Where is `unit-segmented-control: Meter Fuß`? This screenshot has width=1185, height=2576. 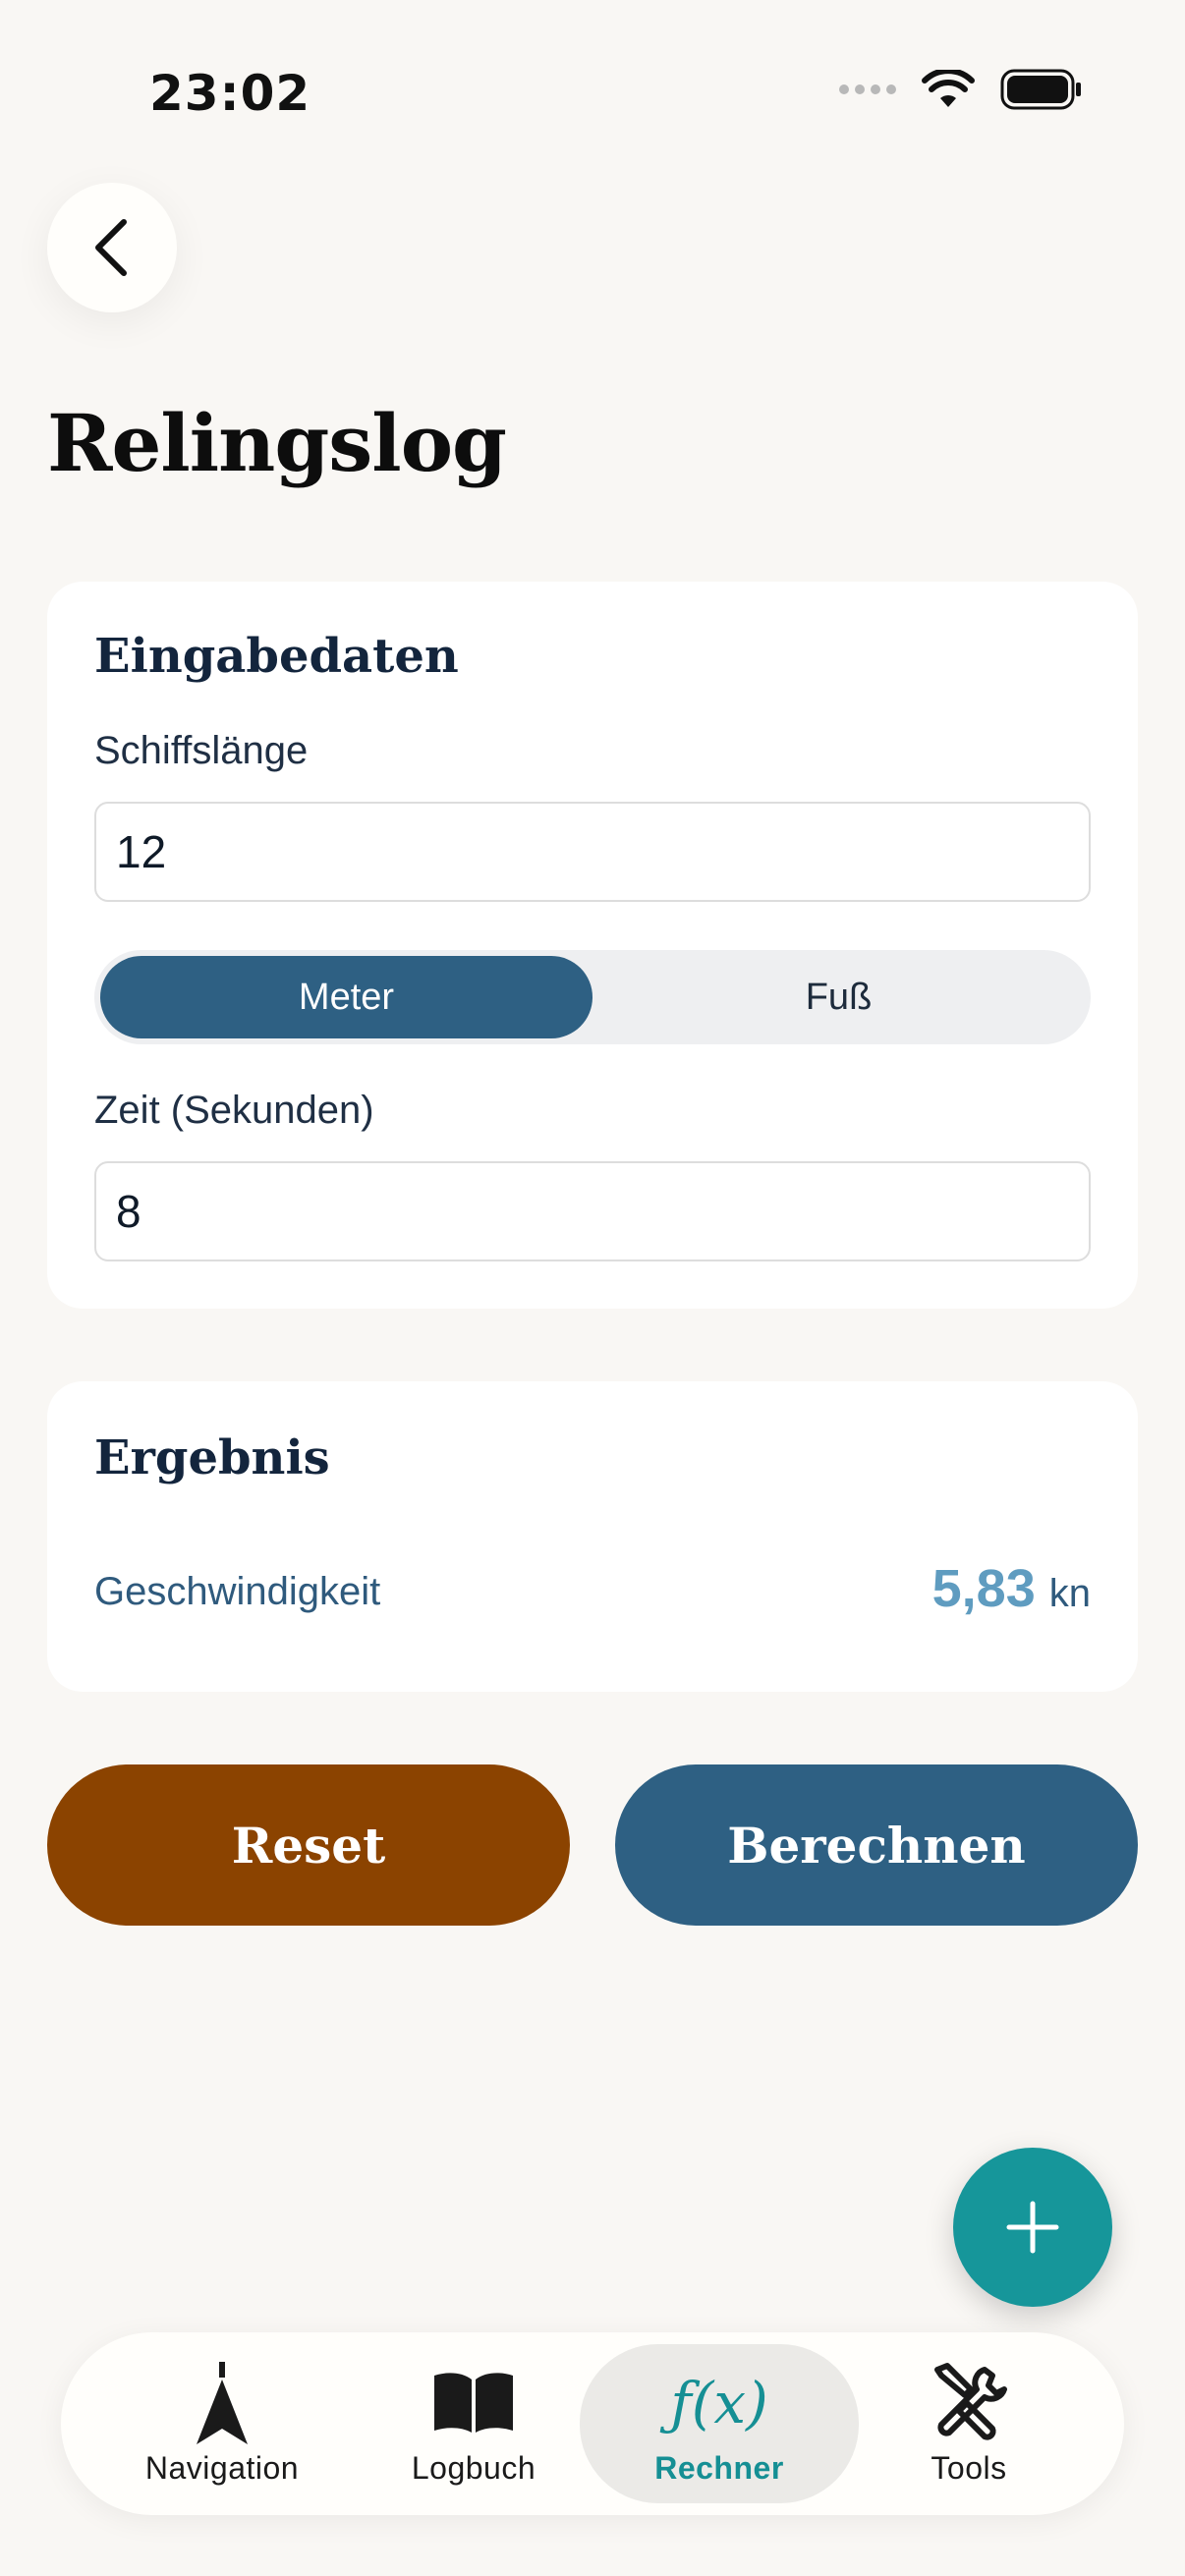
unit-segmented-control: Meter Fuß is located at coordinates (592, 997).